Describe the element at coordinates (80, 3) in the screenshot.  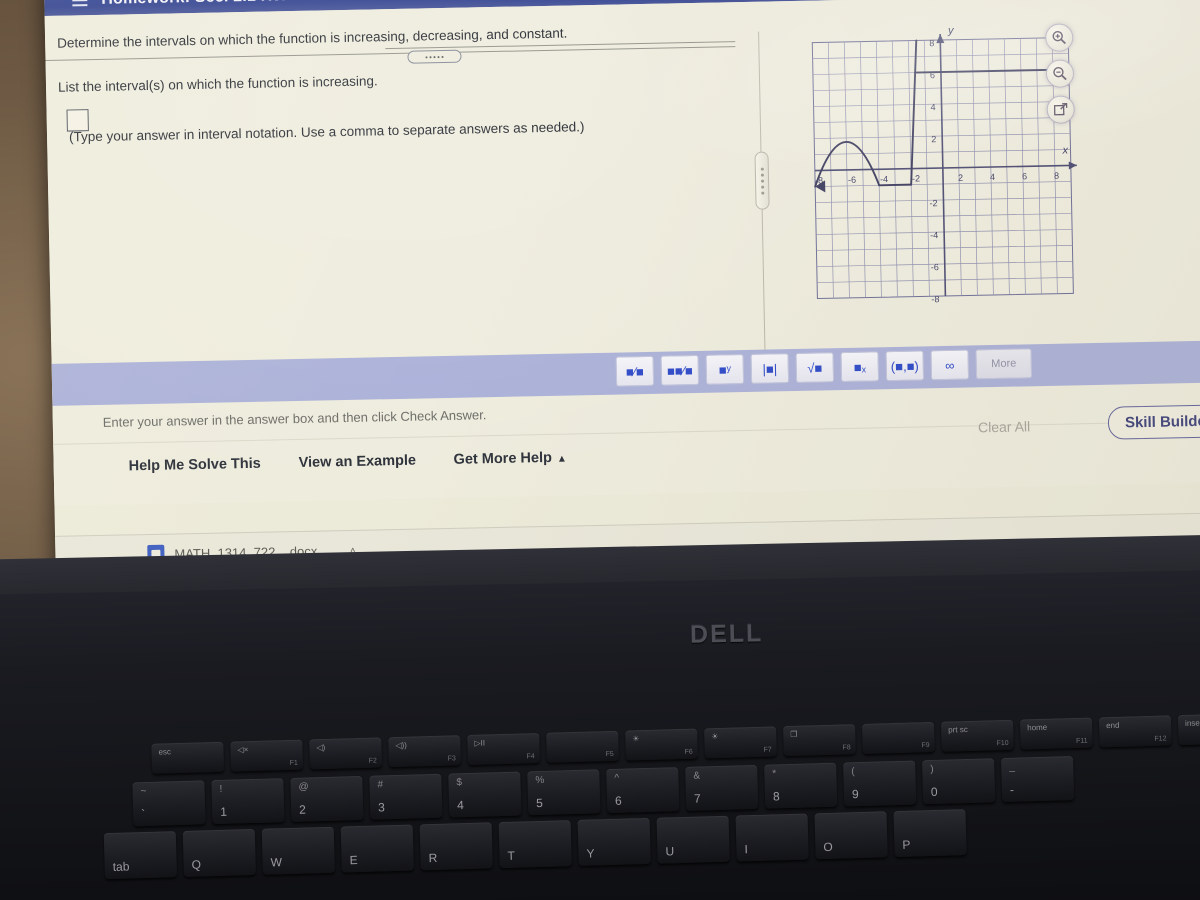
I see `hamburger-menu-icon` at that location.